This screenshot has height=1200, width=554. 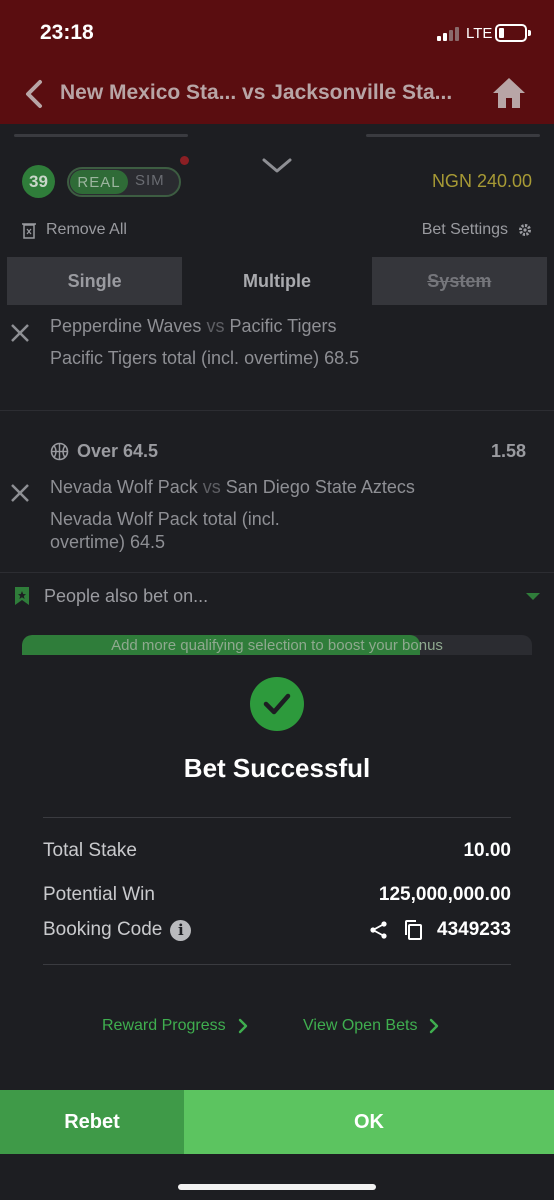 I want to click on booking-code-value: 4349233, so click(x=474, y=929).